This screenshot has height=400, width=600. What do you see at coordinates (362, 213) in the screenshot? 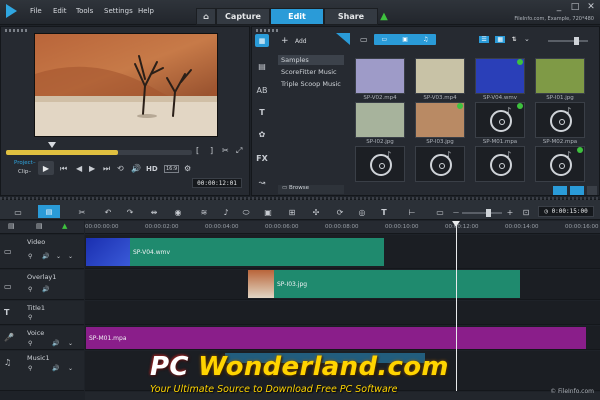
I see `mask-creator-icon: ◎` at bounding box center [362, 213].